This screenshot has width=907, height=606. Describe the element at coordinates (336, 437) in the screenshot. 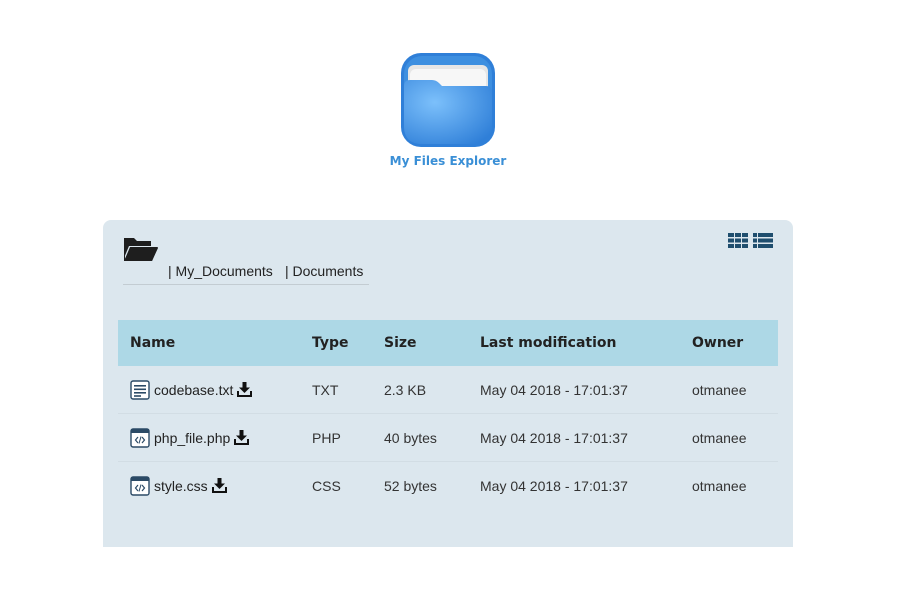

I see `file-type-cell: PHP` at that location.